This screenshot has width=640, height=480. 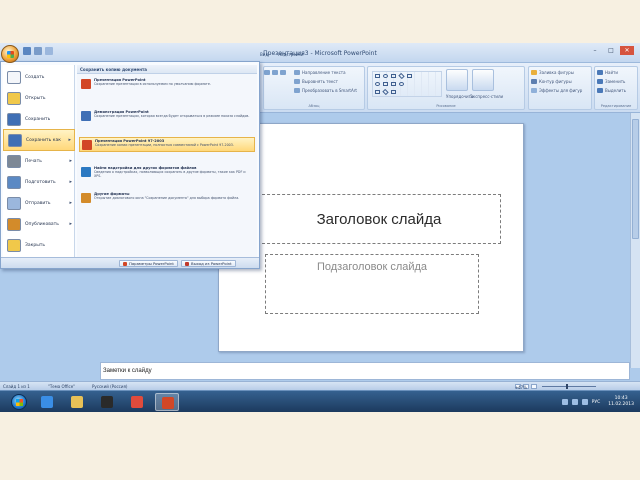 I want to click on window-title: Презентация3 - Microsoft PowerPoint, so click(x=320, y=53).